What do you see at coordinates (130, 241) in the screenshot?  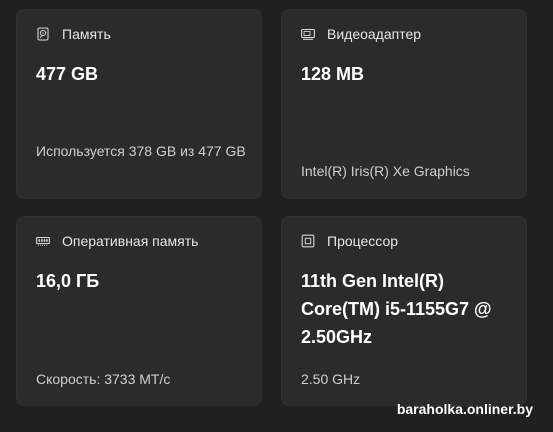 I see `ram-card-title: Оперативная память` at bounding box center [130, 241].